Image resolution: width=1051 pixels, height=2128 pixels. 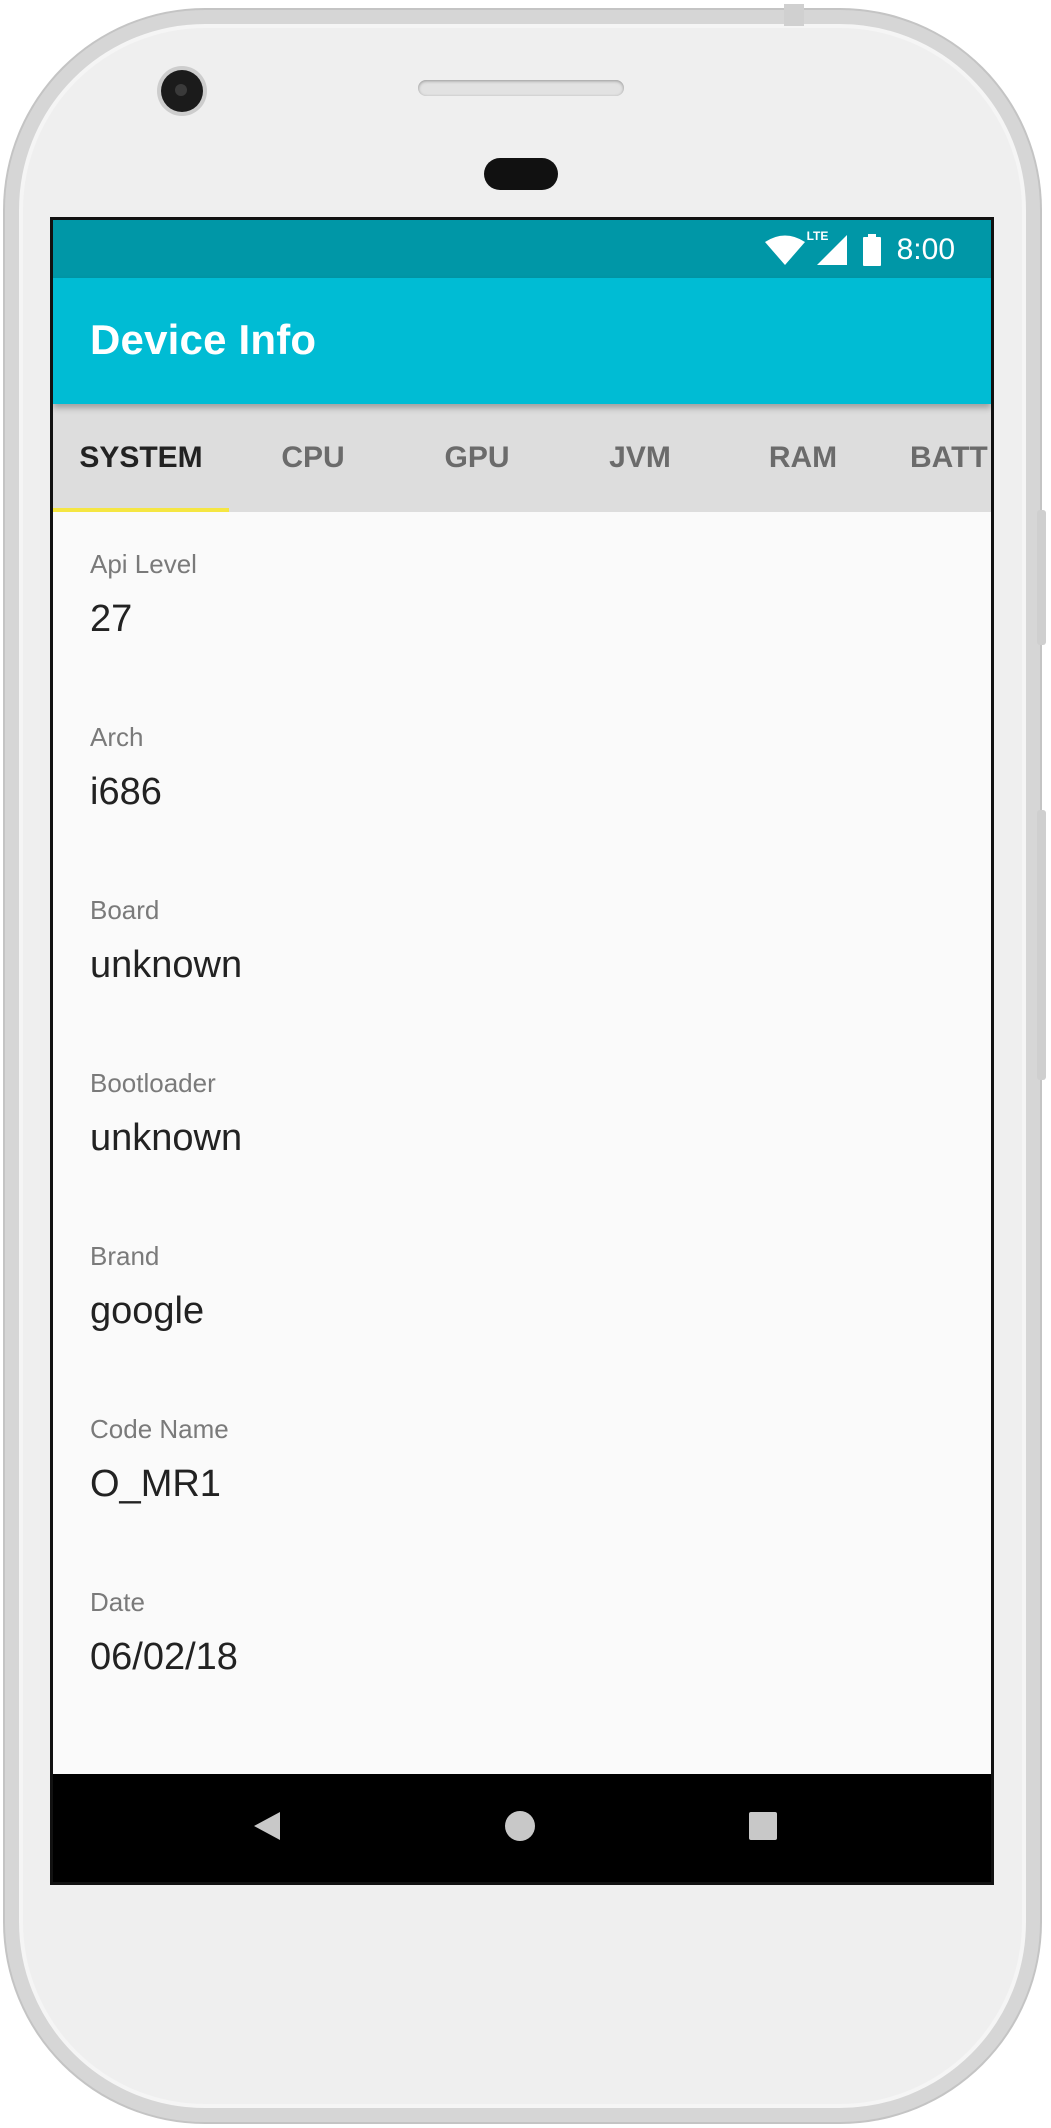 I want to click on list-item-bootloader: Bootloader unknown, so click(x=166, y=1114).